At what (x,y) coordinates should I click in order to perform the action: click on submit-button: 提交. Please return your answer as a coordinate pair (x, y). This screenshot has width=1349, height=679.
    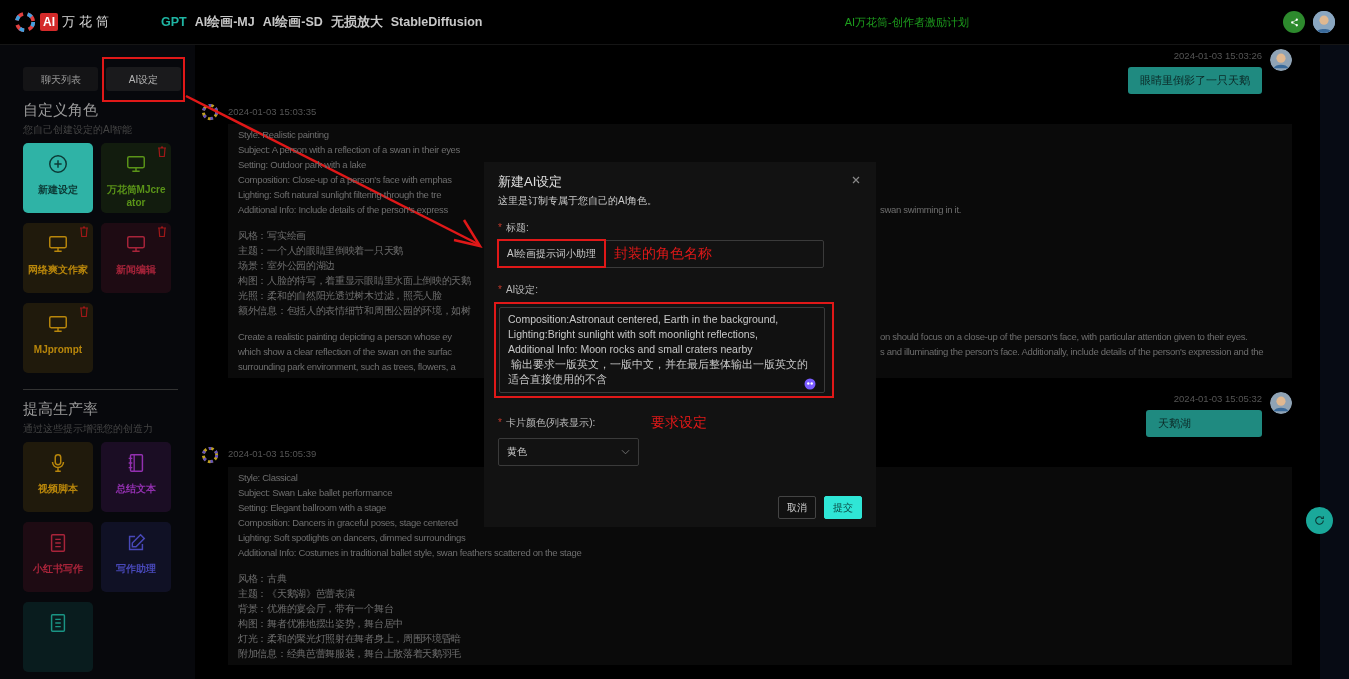
    Looking at the image, I should click on (843, 507).